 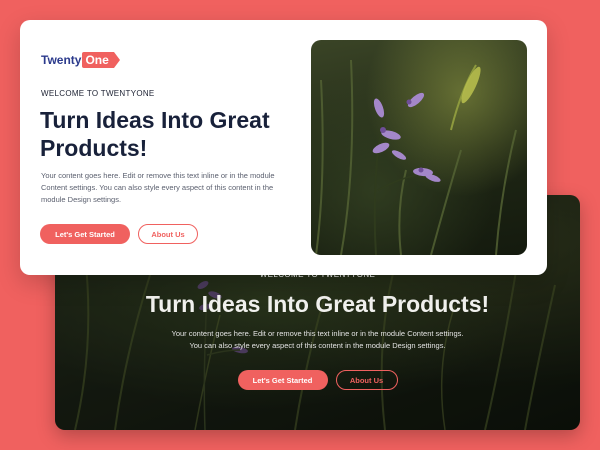 I want to click on hero-title: Turn Ideas Into Great Products!, so click(x=155, y=134).